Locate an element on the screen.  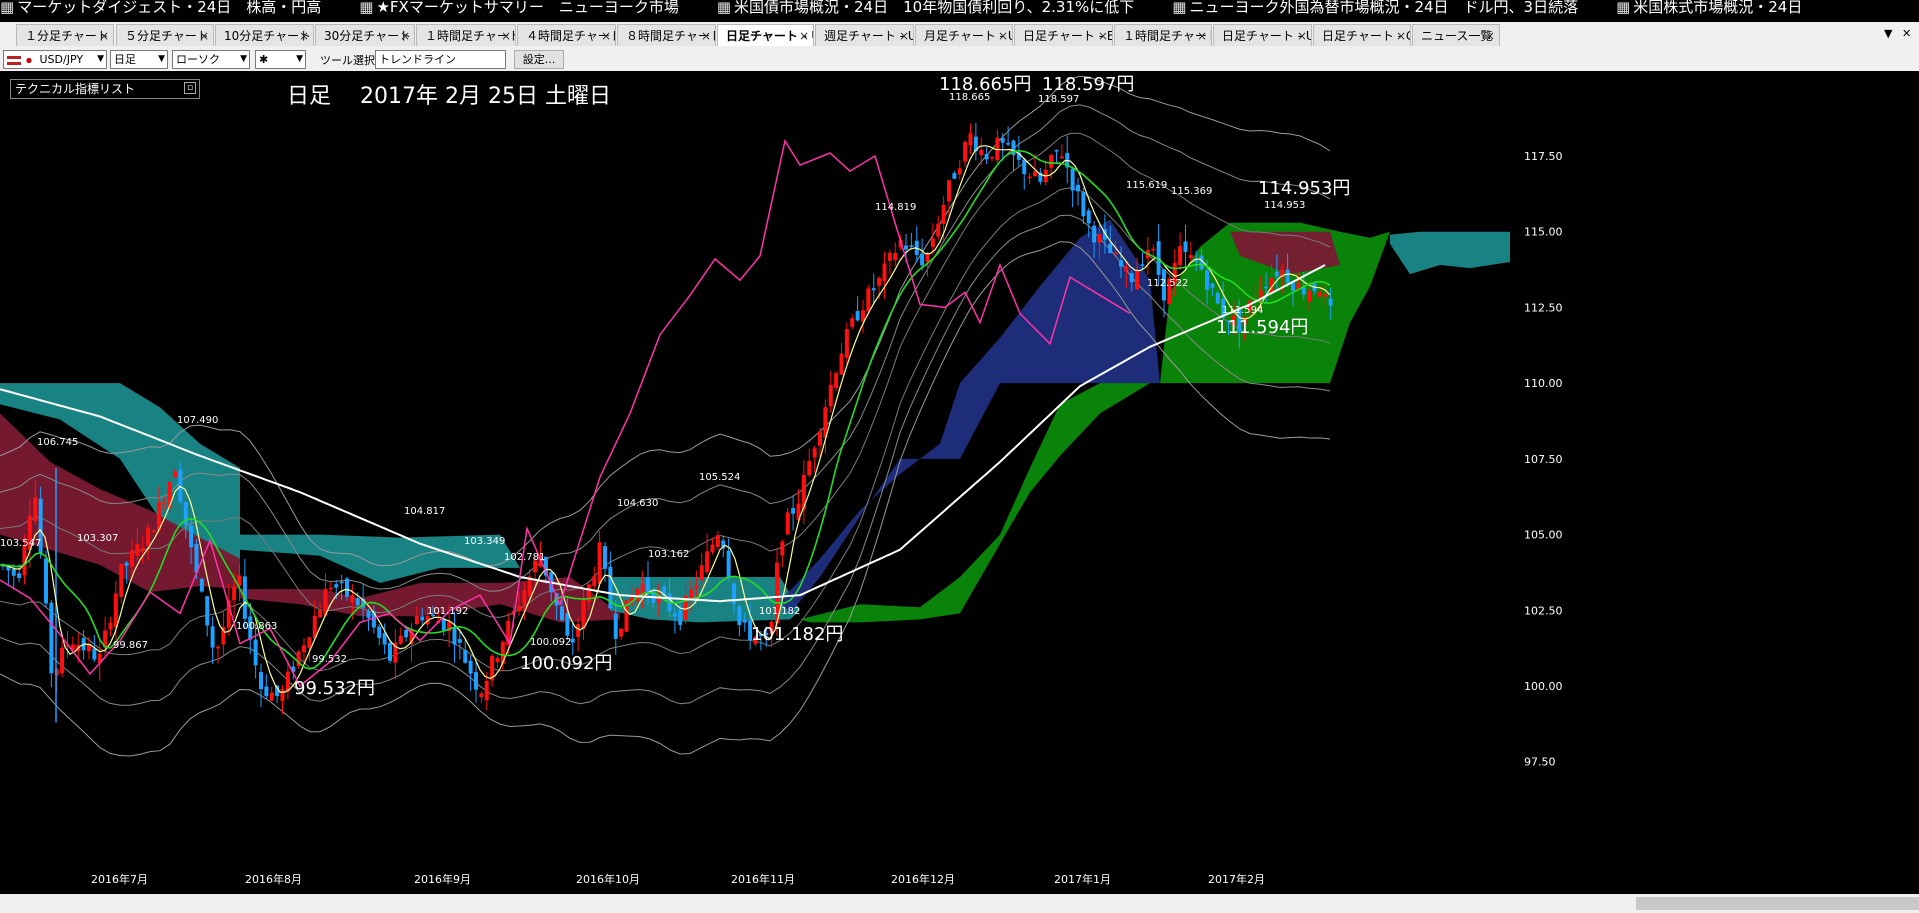
price-annotation-small: 105.524 is located at coordinates (719, 477).